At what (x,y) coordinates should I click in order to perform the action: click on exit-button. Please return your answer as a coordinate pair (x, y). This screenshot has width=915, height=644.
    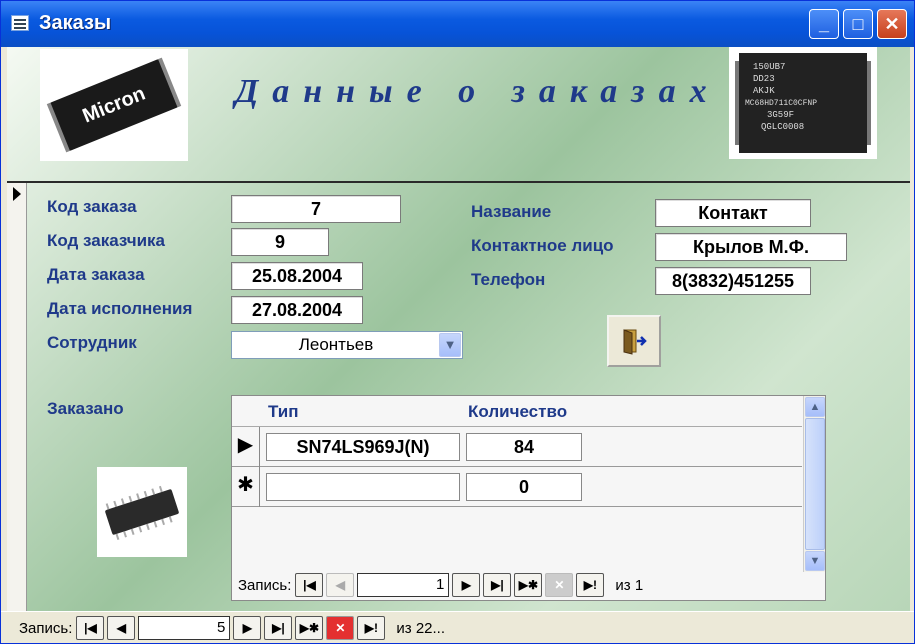
    Looking at the image, I should click on (634, 341).